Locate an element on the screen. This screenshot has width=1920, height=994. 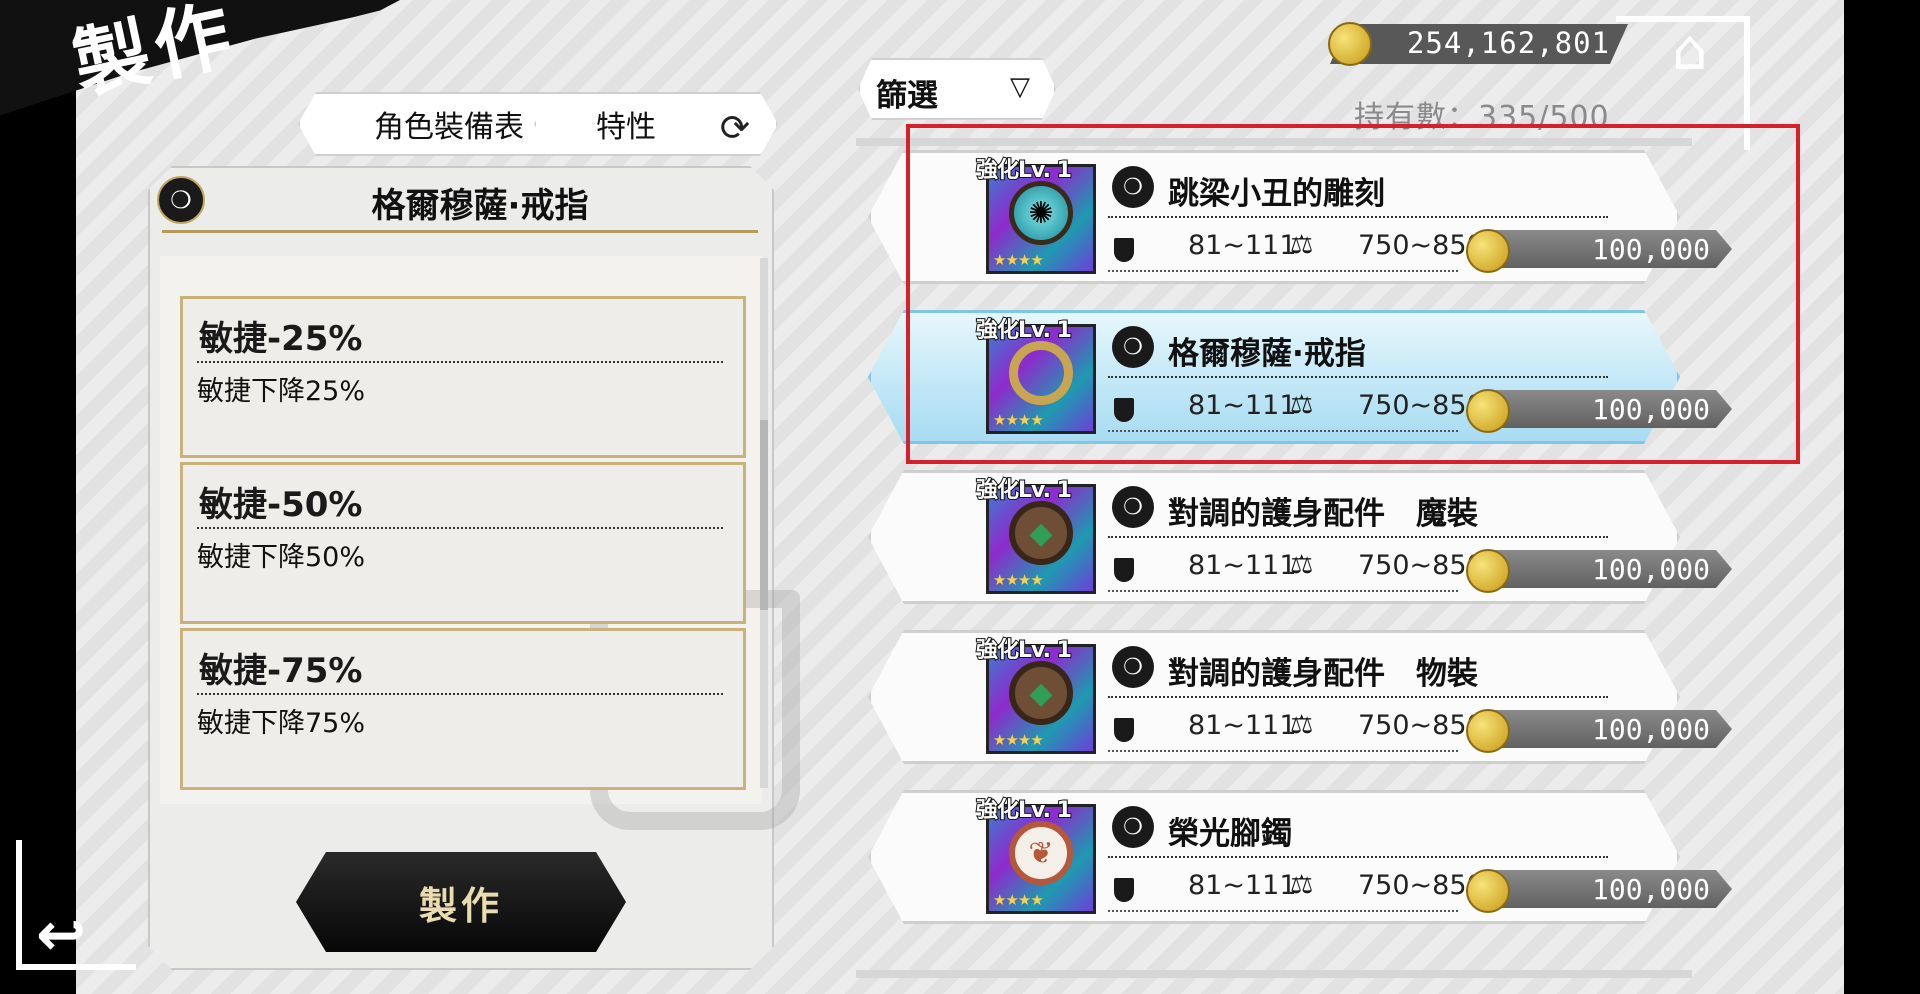
trait-description: 敏捷下降50% is located at coordinates (281, 557).